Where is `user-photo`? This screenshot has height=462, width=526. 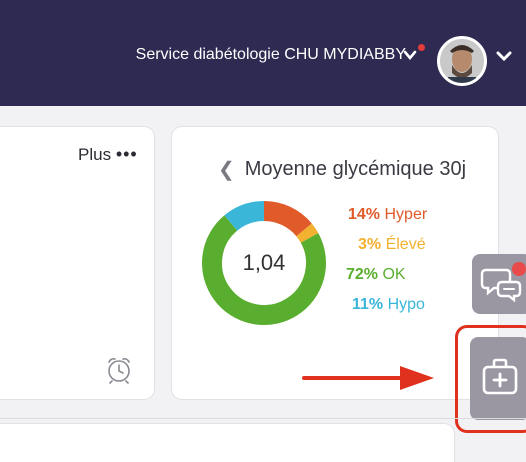
user-photo is located at coordinates (462, 61).